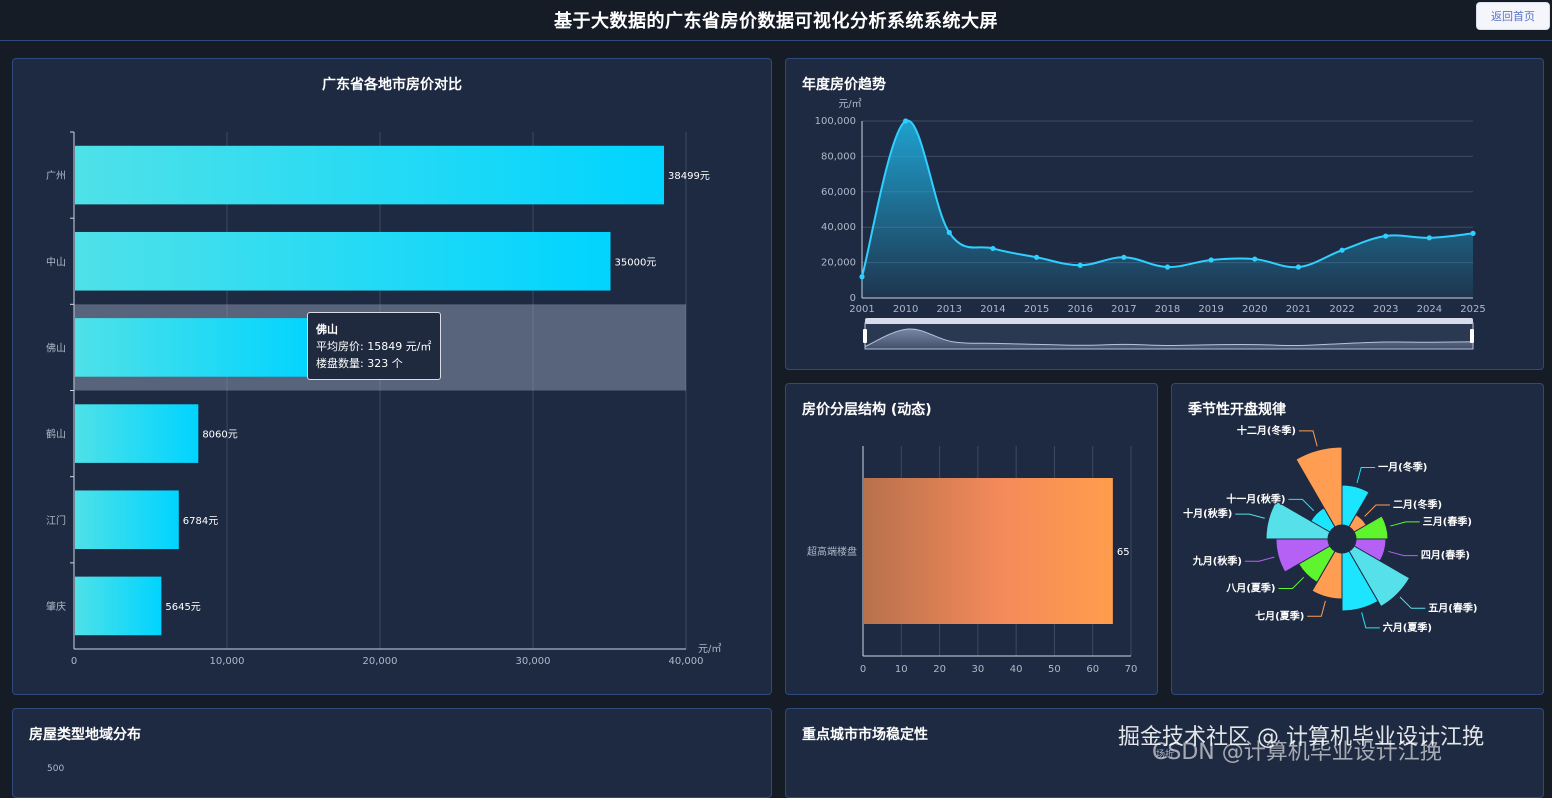  What do you see at coordinates (689, 176) in the screenshot?
I see `bar-value-label: 38499元` at bounding box center [689, 176].